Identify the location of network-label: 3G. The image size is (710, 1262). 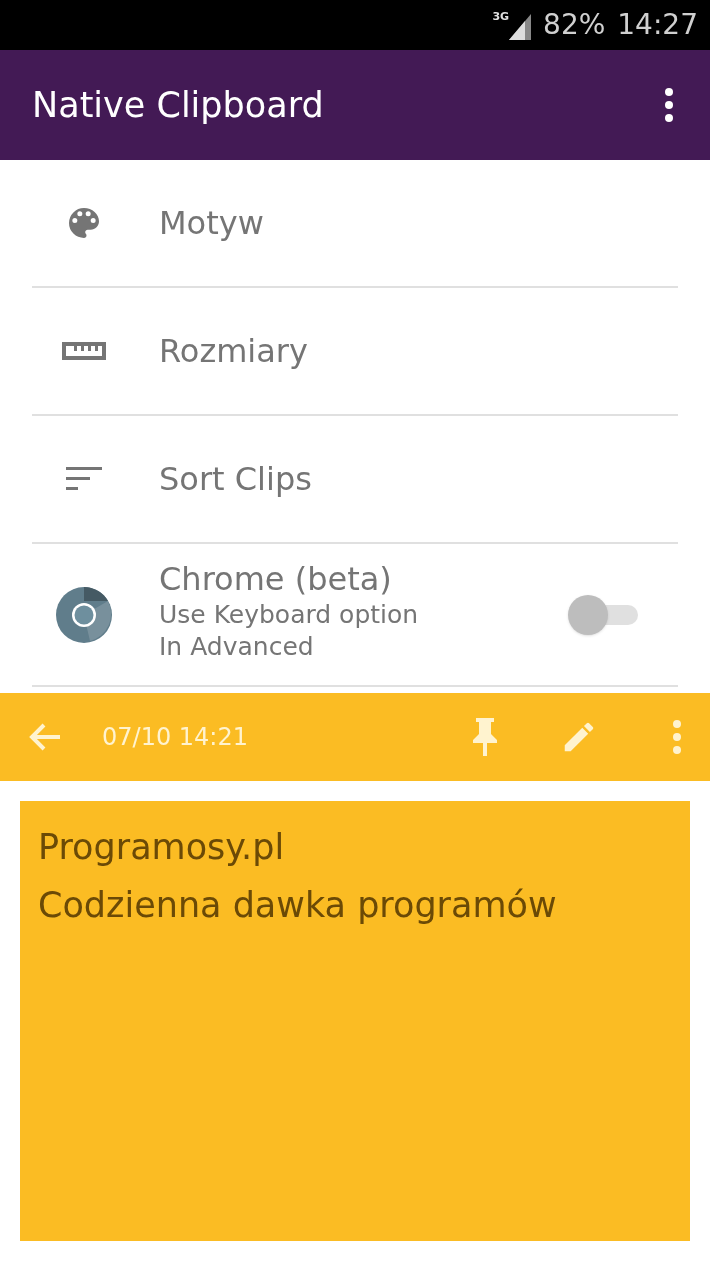
(501, 16).